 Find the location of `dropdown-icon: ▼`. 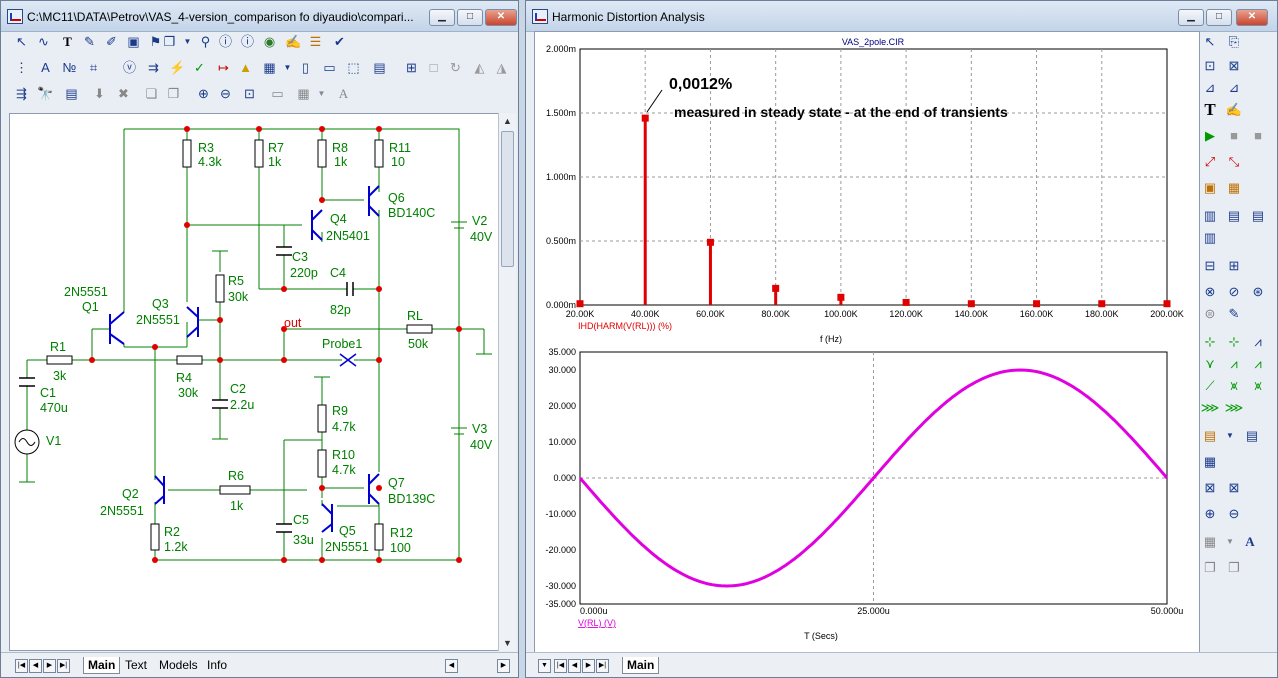

dropdown-icon: ▼ is located at coordinates (187, 41).